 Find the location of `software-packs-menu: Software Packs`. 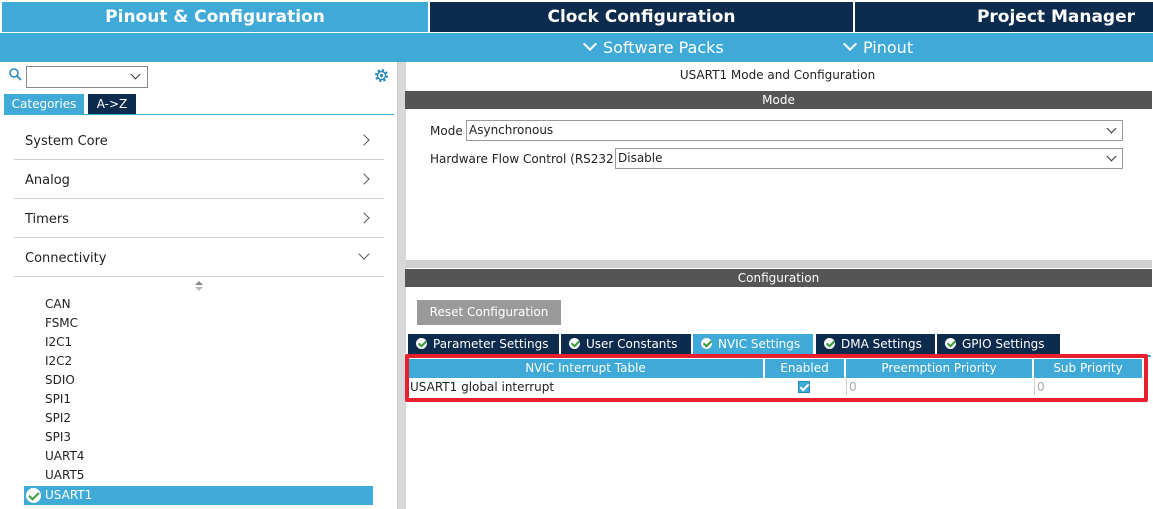

software-packs-menu: Software Packs is located at coordinates (653, 47).